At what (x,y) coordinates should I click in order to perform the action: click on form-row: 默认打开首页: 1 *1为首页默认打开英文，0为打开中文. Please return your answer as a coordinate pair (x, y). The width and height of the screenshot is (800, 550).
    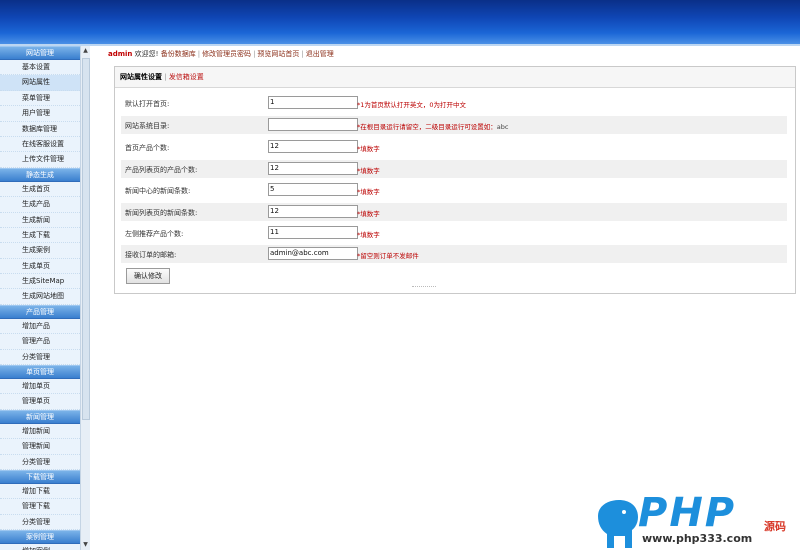
    Looking at the image, I should click on (454, 103).